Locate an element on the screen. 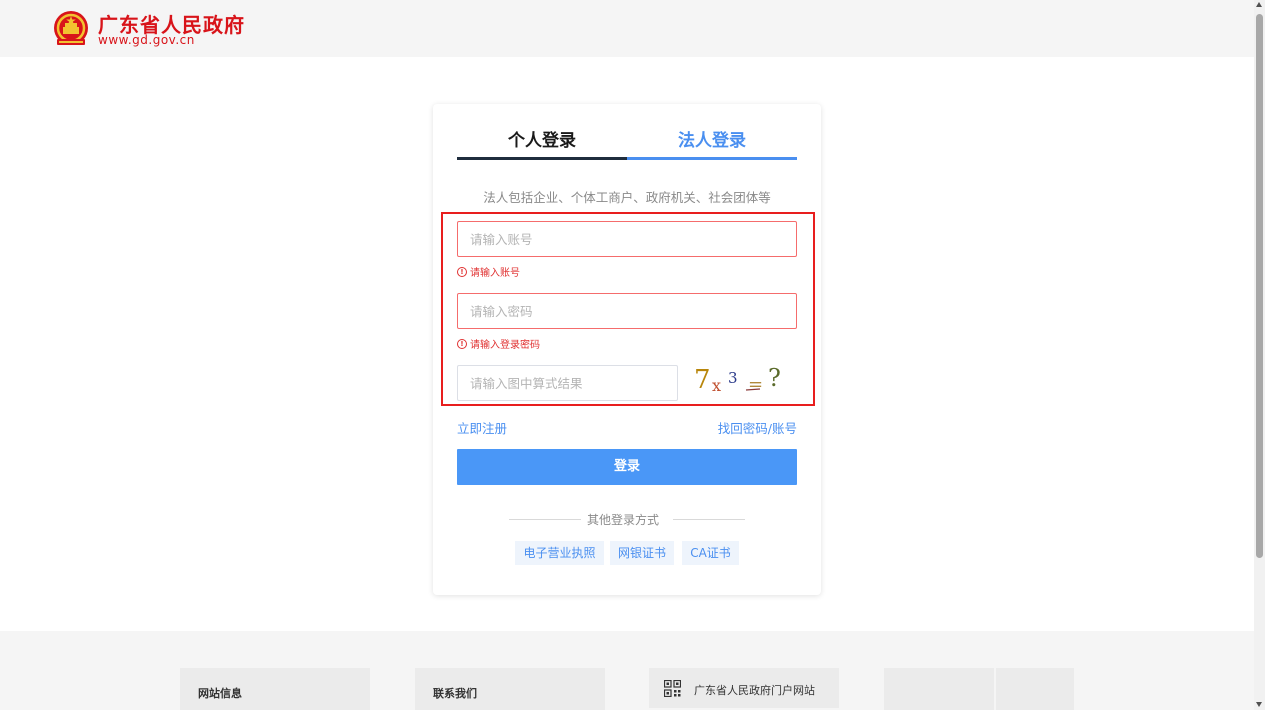 The image size is (1265, 710). captcha-question: ? is located at coordinates (774, 378).